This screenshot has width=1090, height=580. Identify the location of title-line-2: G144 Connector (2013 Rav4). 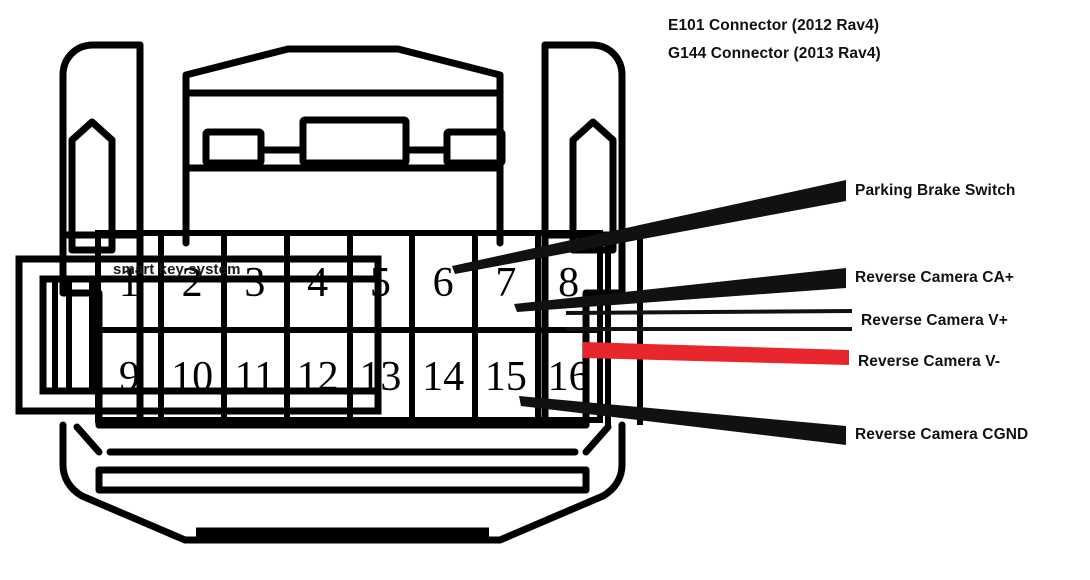
(774, 53).